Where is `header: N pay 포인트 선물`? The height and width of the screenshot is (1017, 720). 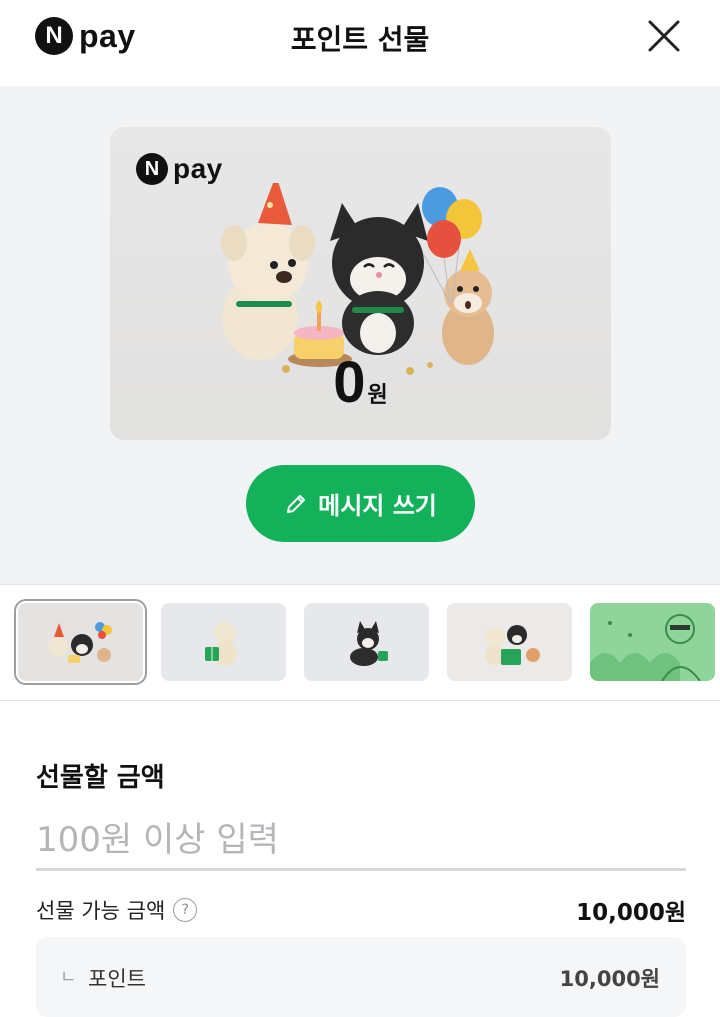
header: N pay 포인트 선물 is located at coordinates (360, 43).